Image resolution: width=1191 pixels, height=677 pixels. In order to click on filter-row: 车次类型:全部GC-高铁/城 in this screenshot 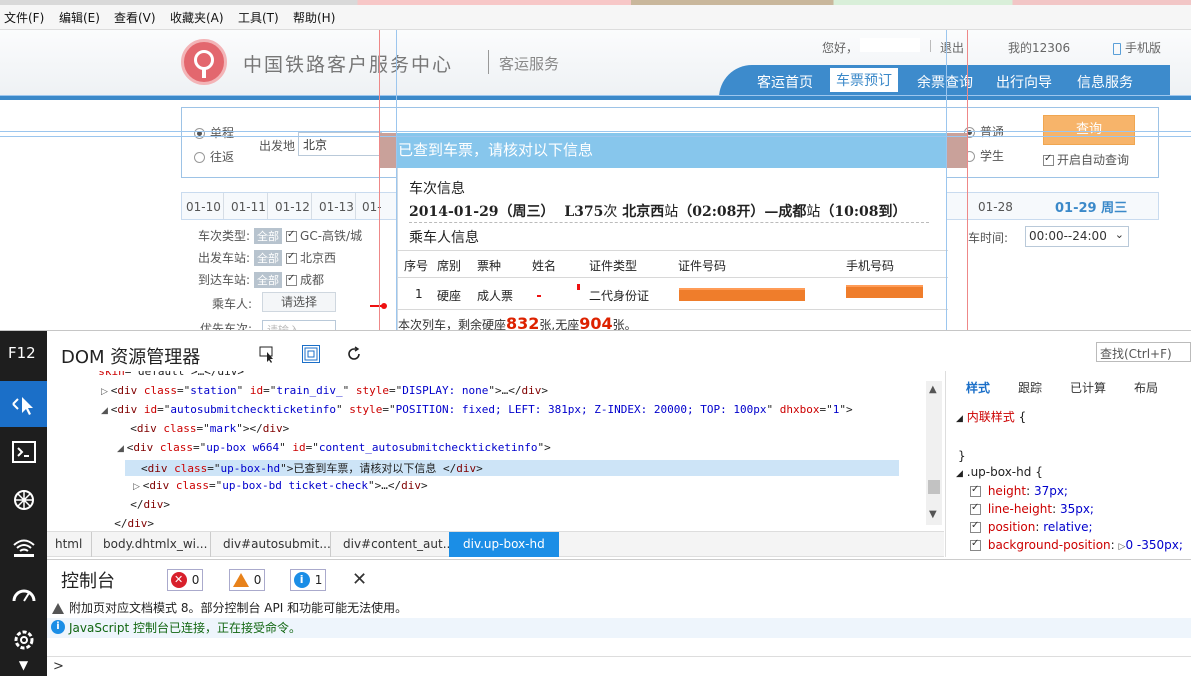, I will do `click(280, 235)`.